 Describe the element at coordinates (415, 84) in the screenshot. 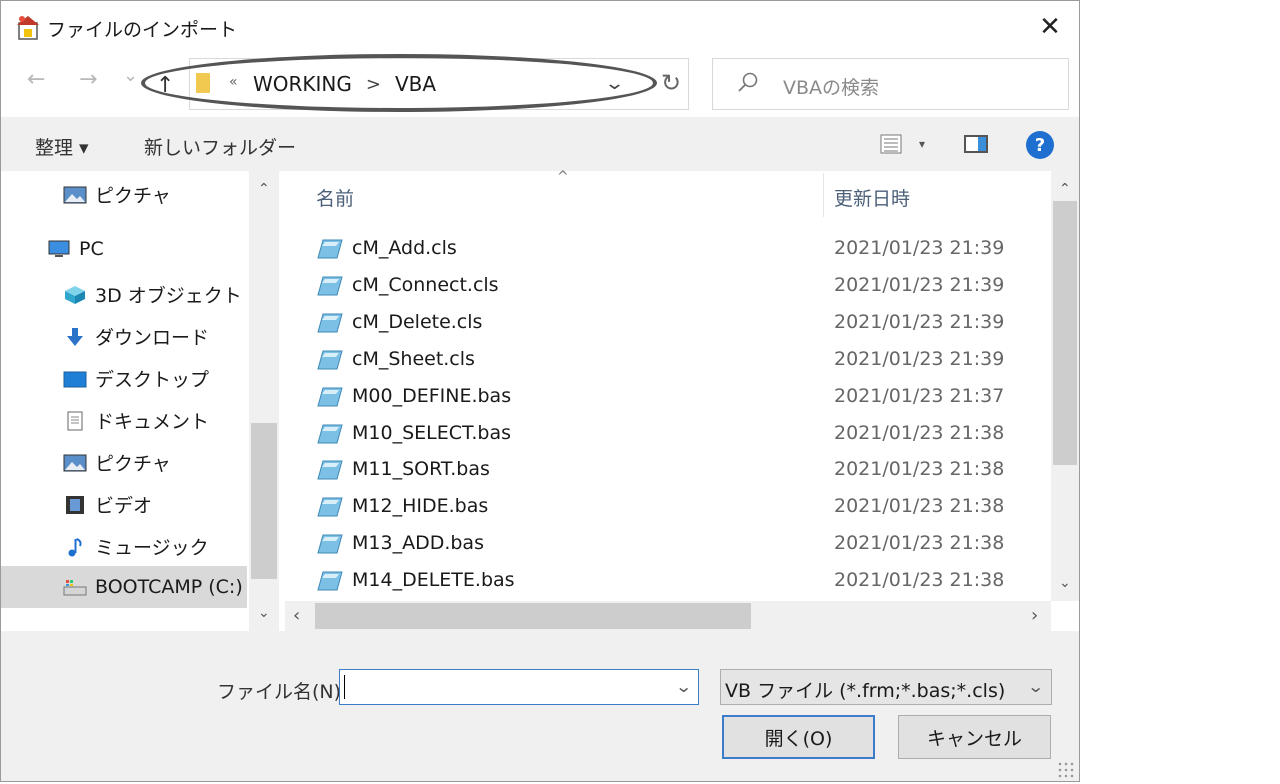

I see `breadcrumb-vba: VBA` at that location.